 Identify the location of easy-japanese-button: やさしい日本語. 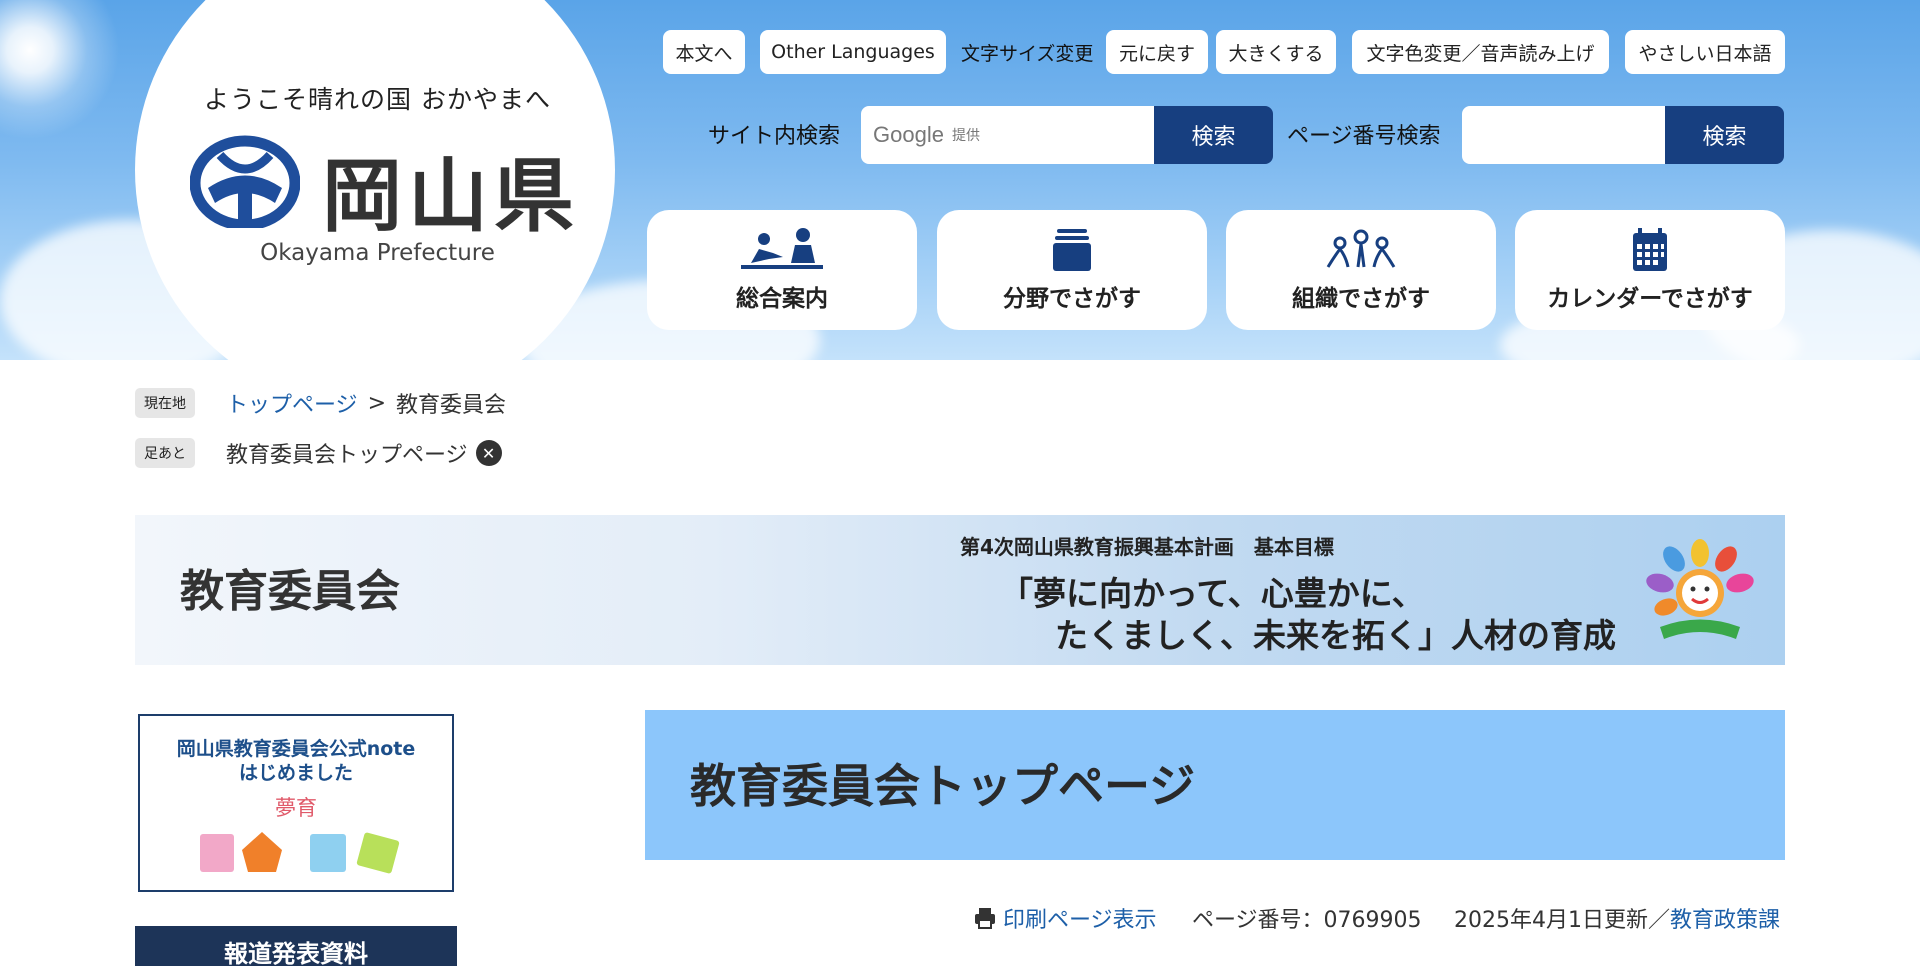
(1705, 52).